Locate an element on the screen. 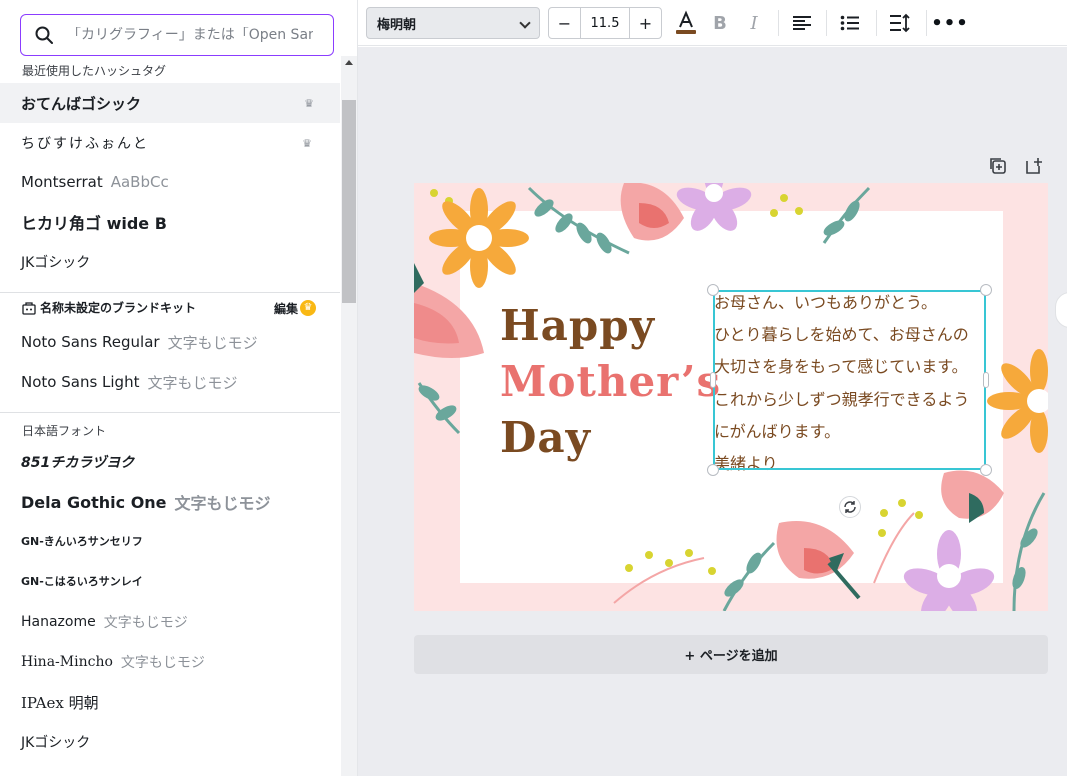 This screenshot has height=776, width=1067. brand-edit-link: 編集 is located at coordinates (286, 308).